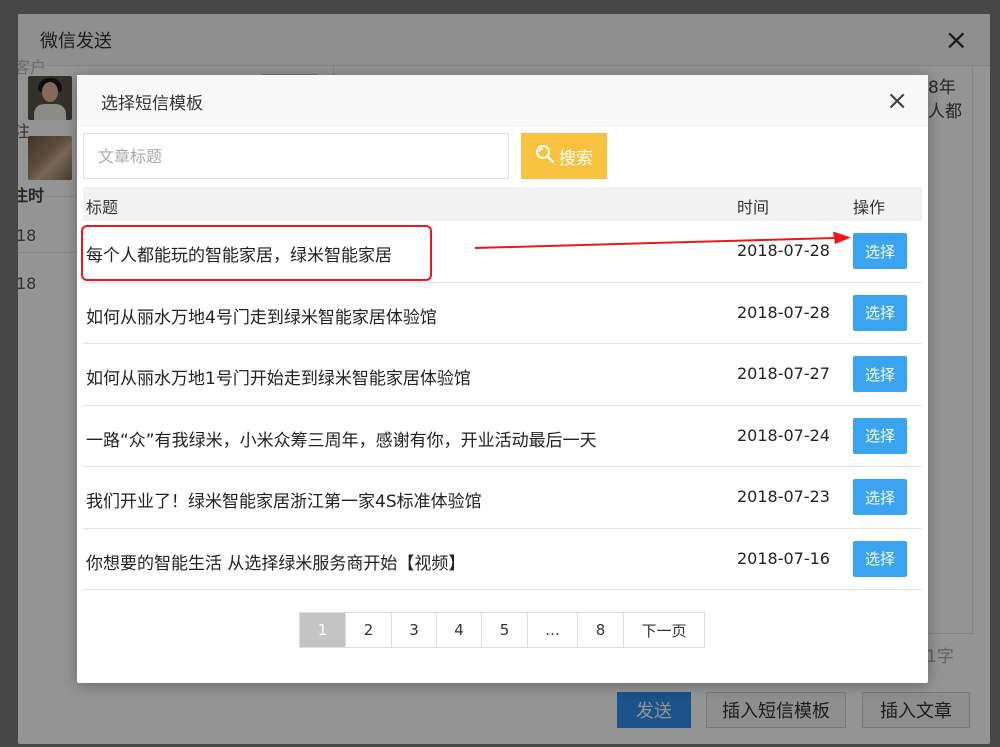 The image size is (1000, 747). I want to click on modal-title: 选择短信模板, so click(152, 103).